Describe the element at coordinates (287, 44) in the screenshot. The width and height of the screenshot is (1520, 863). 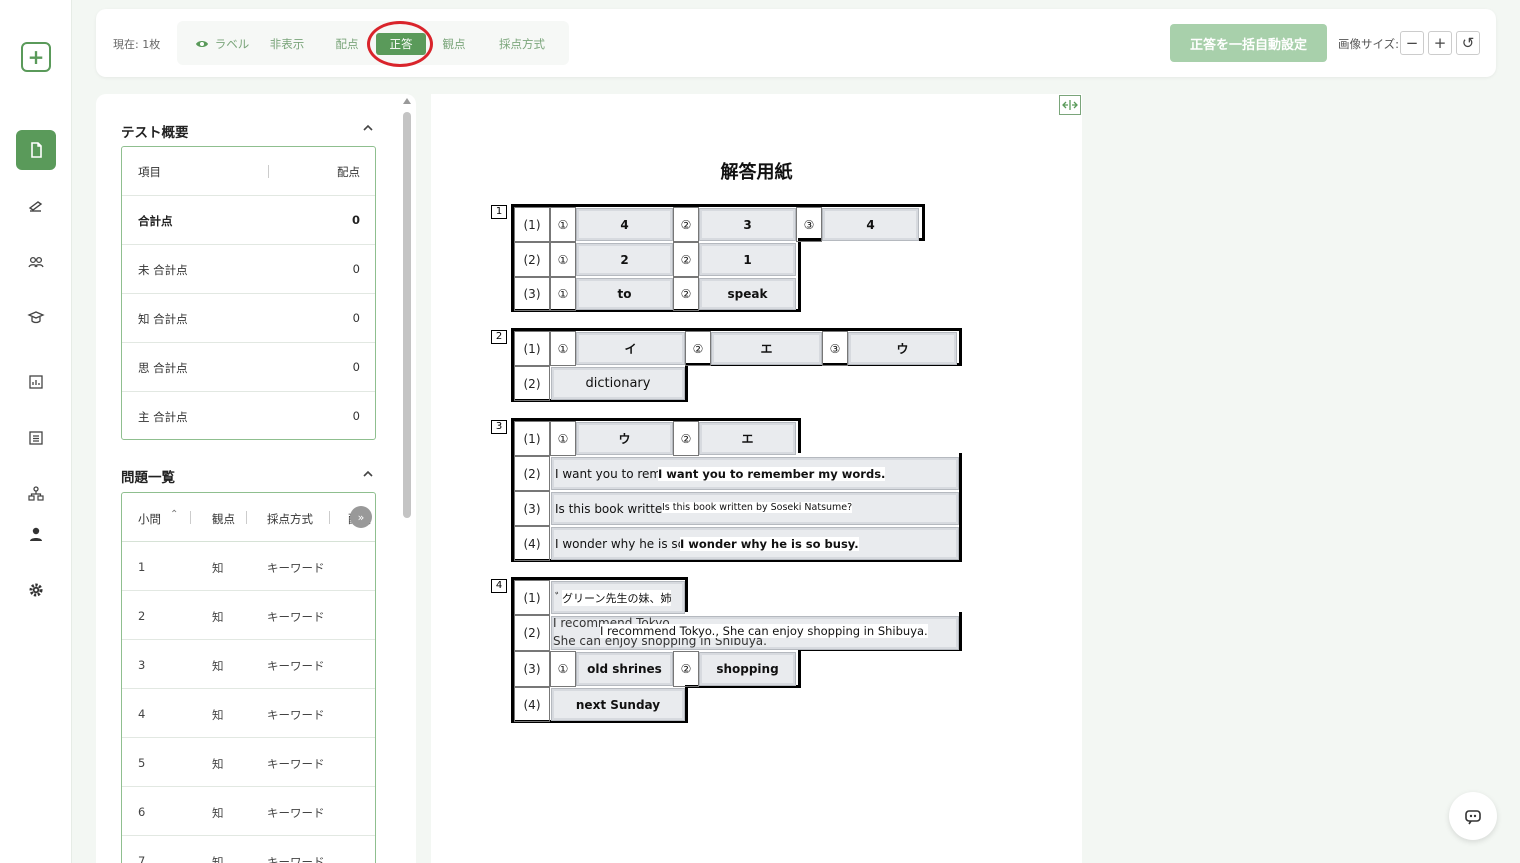
I see `tab-hidden: 非表示` at that location.